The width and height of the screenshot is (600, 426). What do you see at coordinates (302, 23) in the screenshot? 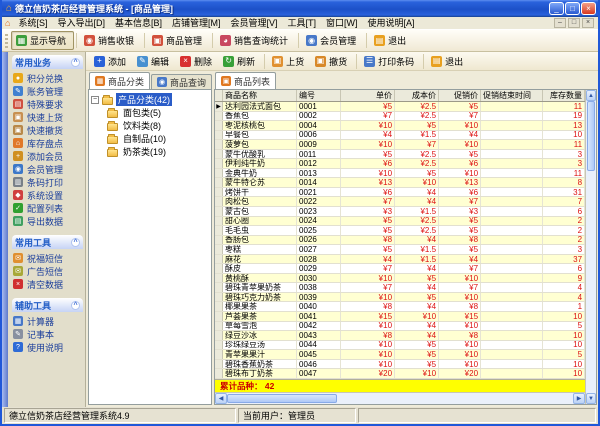
I see `menu-item: 工具[T]` at bounding box center [302, 23].